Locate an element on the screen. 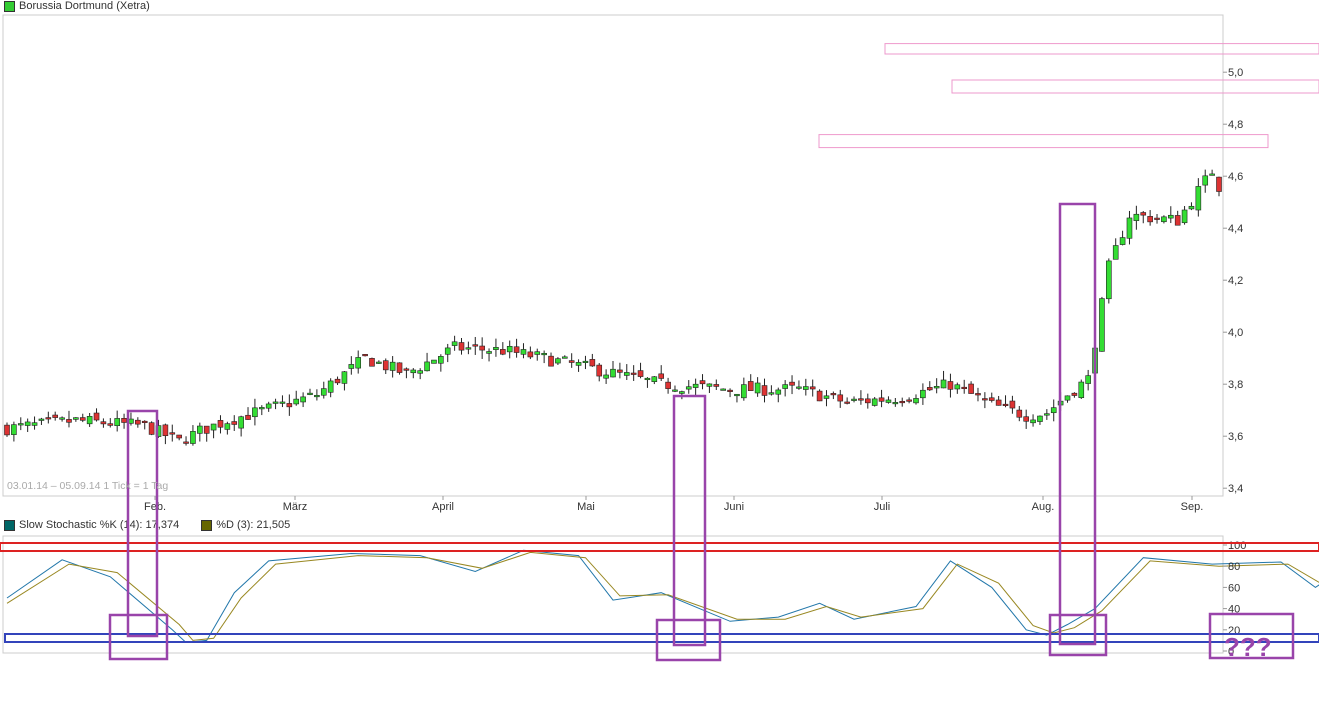  month-label: April is located at coordinates (443, 507).